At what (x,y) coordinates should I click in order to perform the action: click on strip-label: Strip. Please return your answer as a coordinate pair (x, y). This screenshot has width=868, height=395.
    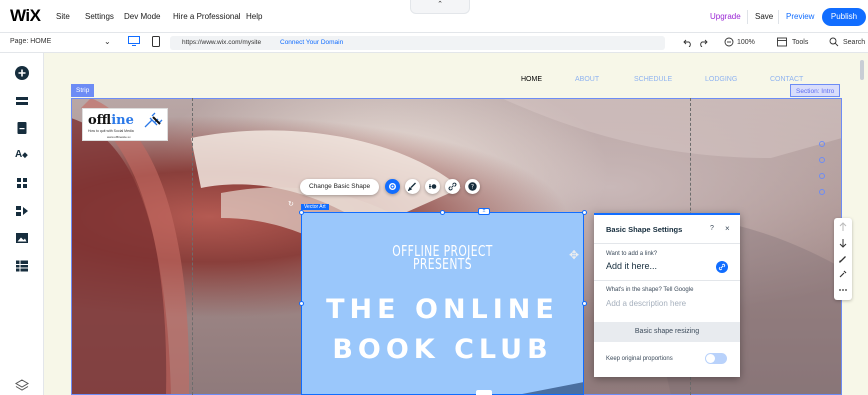
    Looking at the image, I should click on (83, 90).